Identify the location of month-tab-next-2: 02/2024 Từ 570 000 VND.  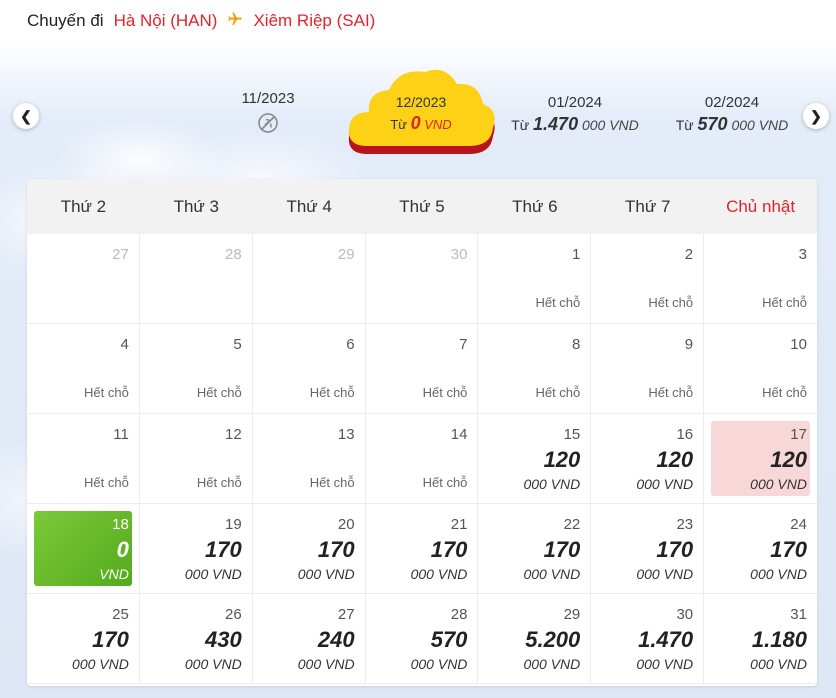
(732, 114).